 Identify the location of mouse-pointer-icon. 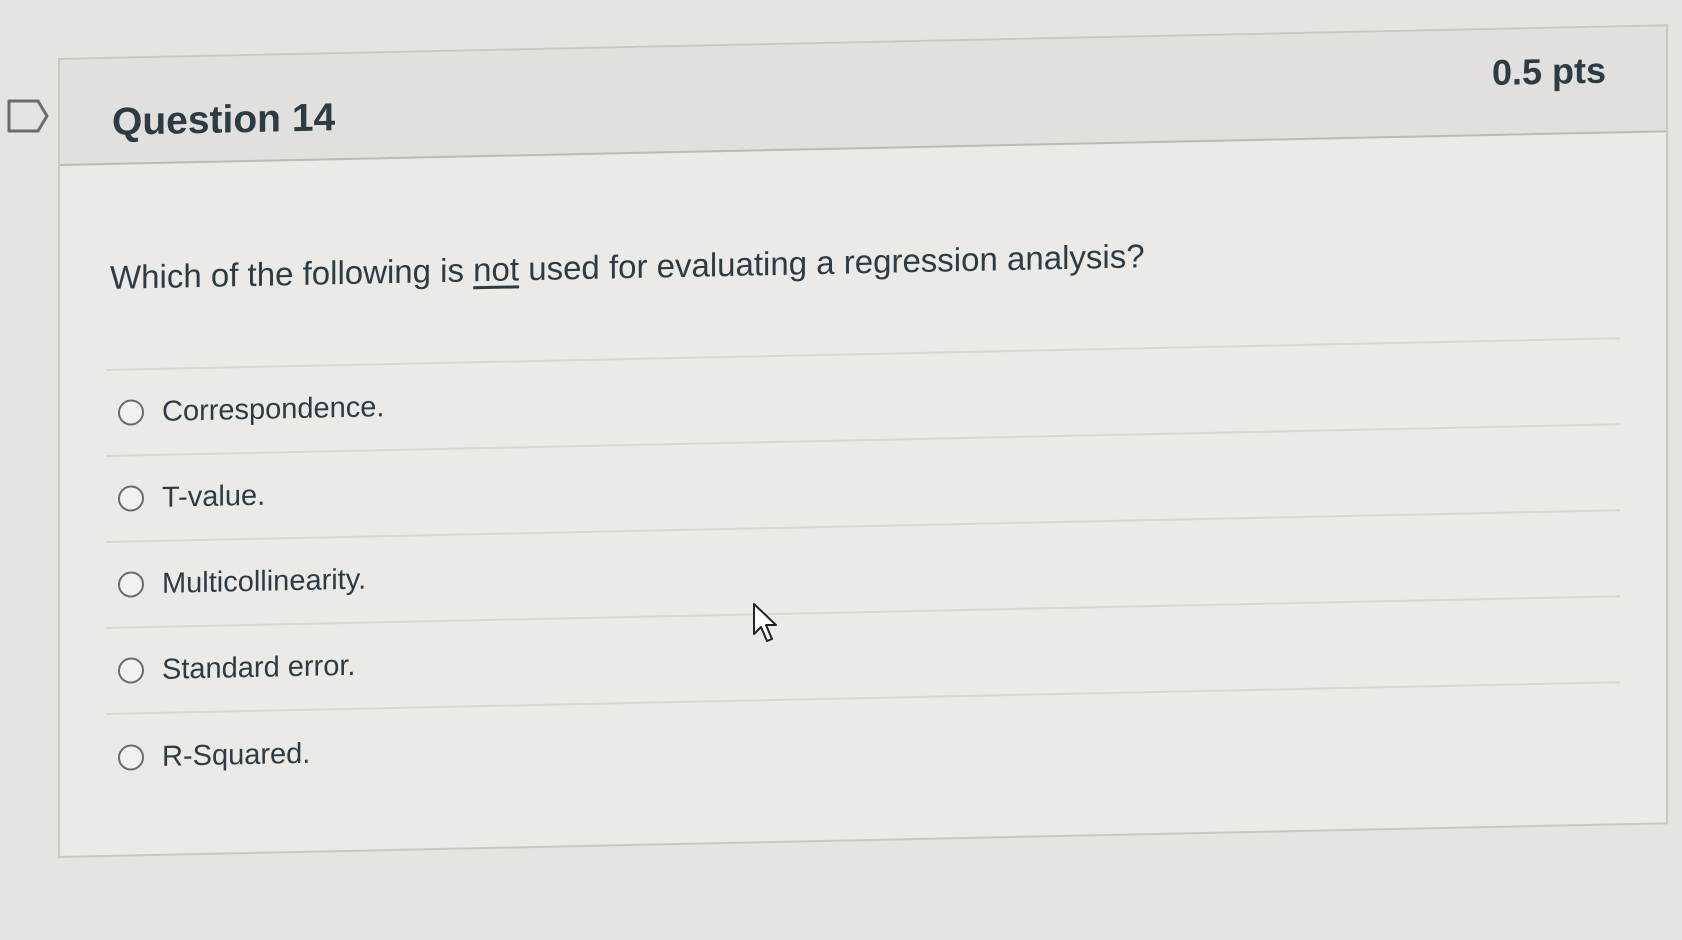
(765, 622).